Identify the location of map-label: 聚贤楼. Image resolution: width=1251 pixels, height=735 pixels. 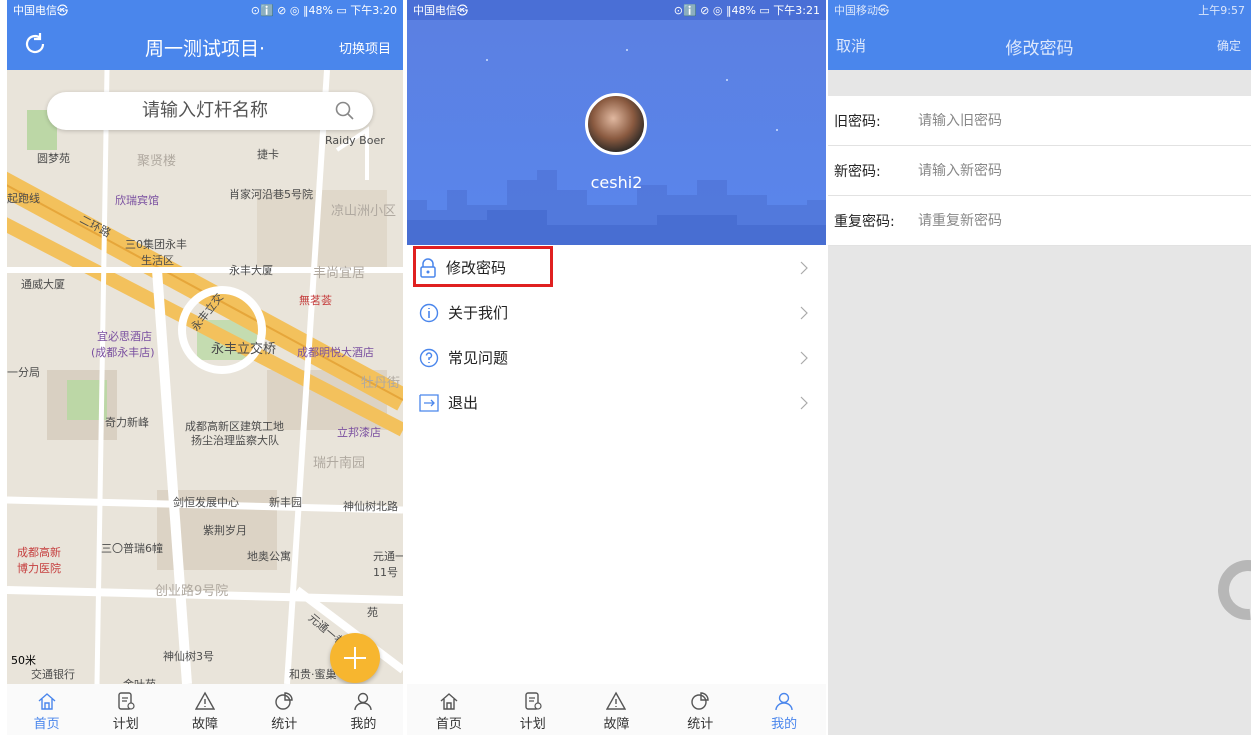
(157, 161).